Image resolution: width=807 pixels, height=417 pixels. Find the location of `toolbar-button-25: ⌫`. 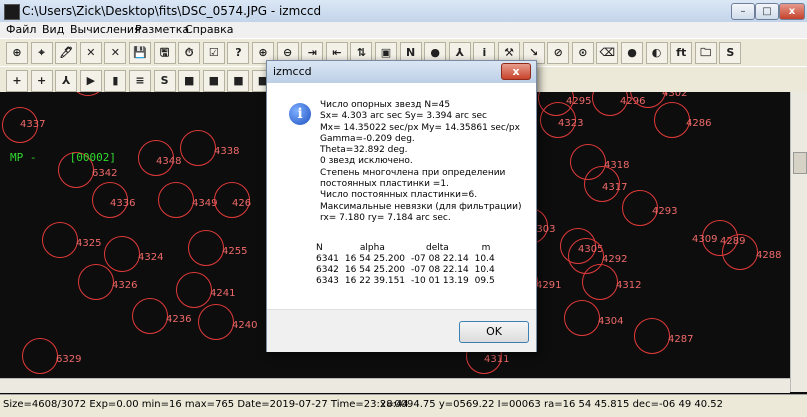

toolbar-button-25: ⌫ is located at coordinates (607, 53).